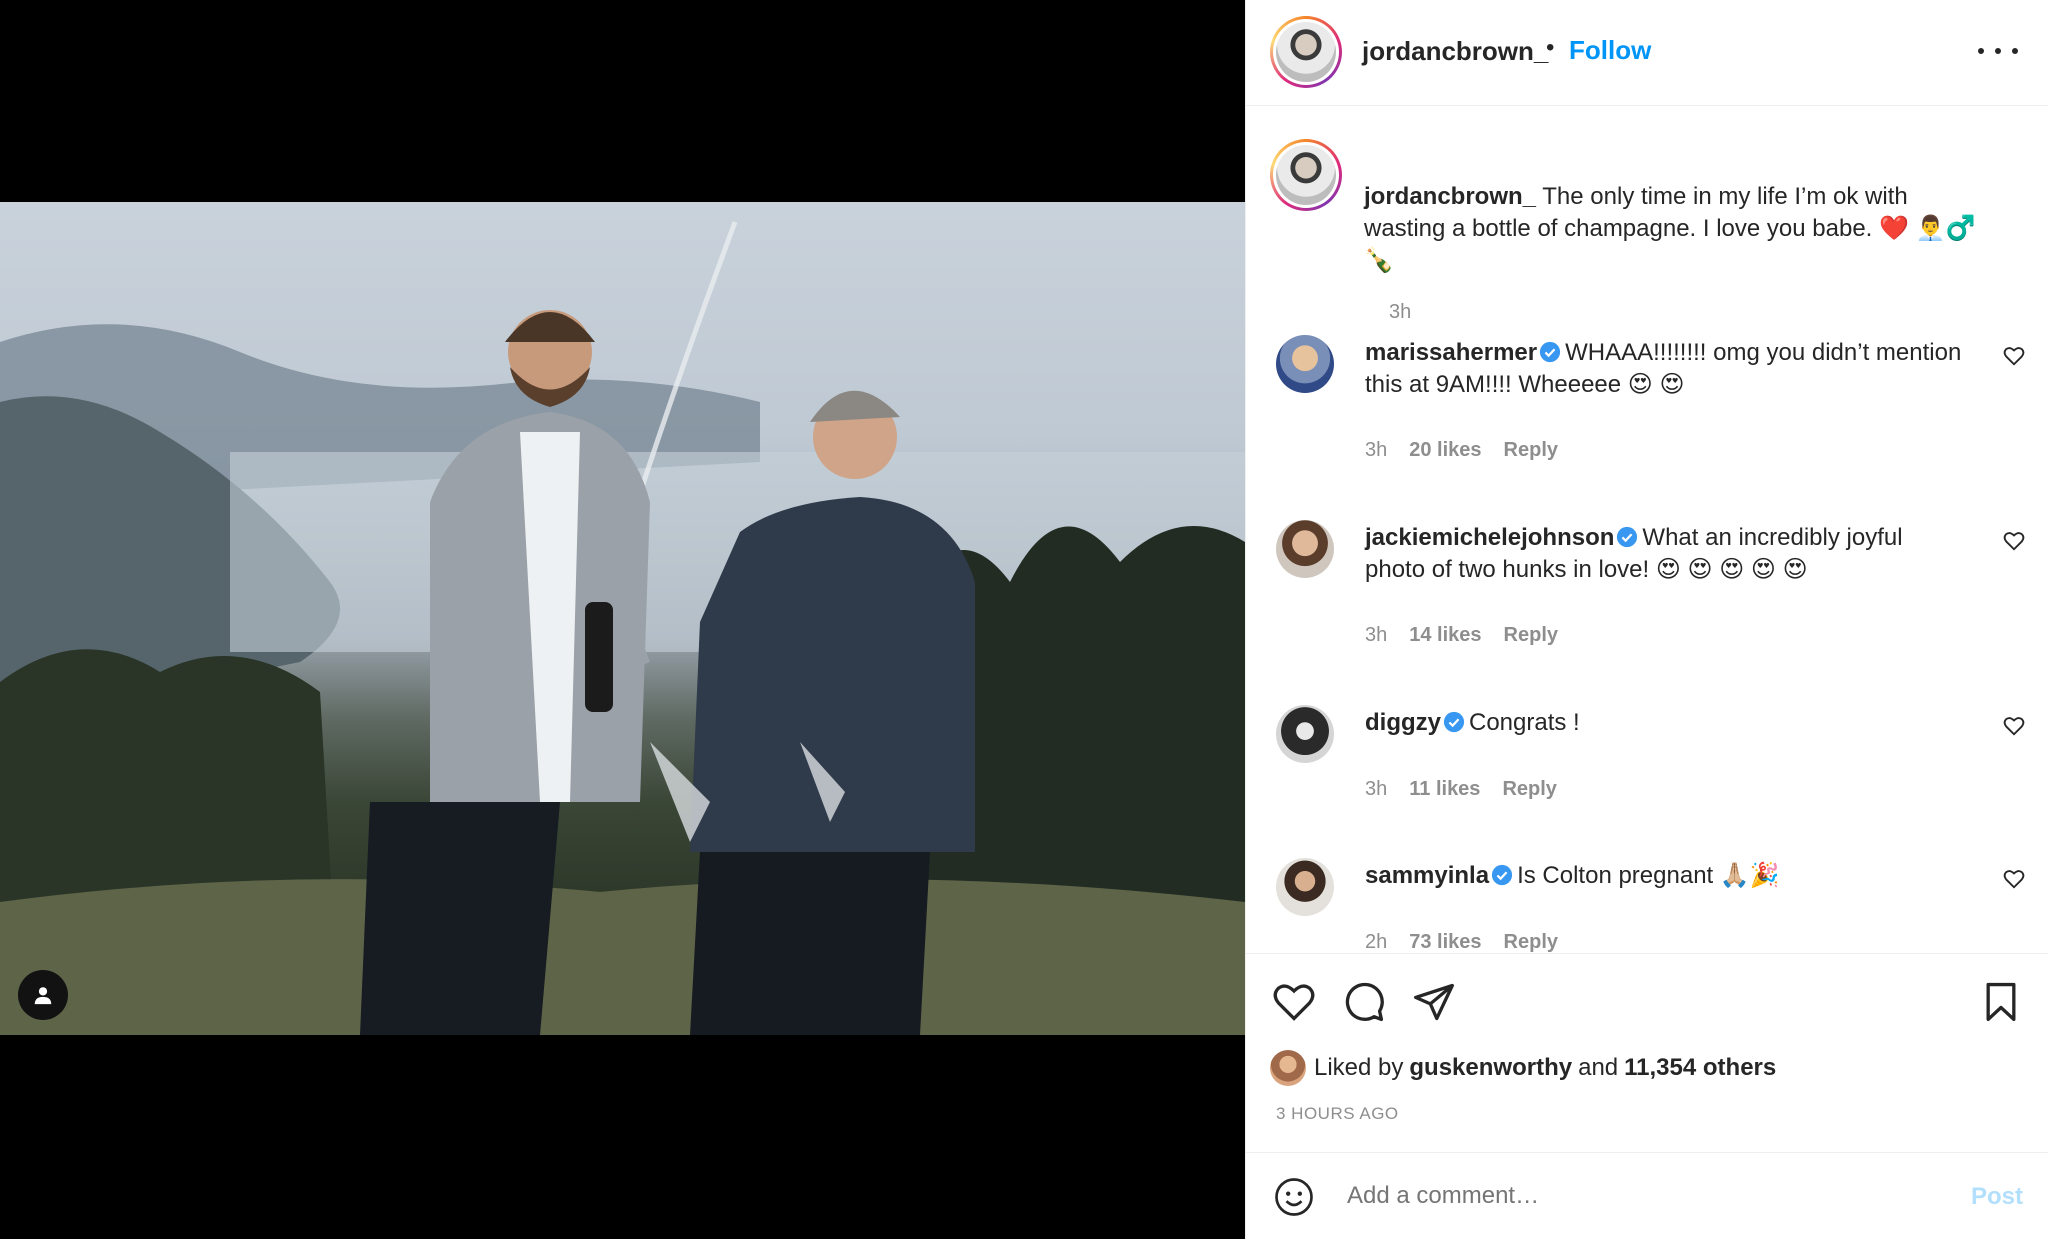 This screenshot has height=1239, width=2048. Describe the element at coordinates (1434, 1002) in the screenshot. I see `share-send-icon` at that location.